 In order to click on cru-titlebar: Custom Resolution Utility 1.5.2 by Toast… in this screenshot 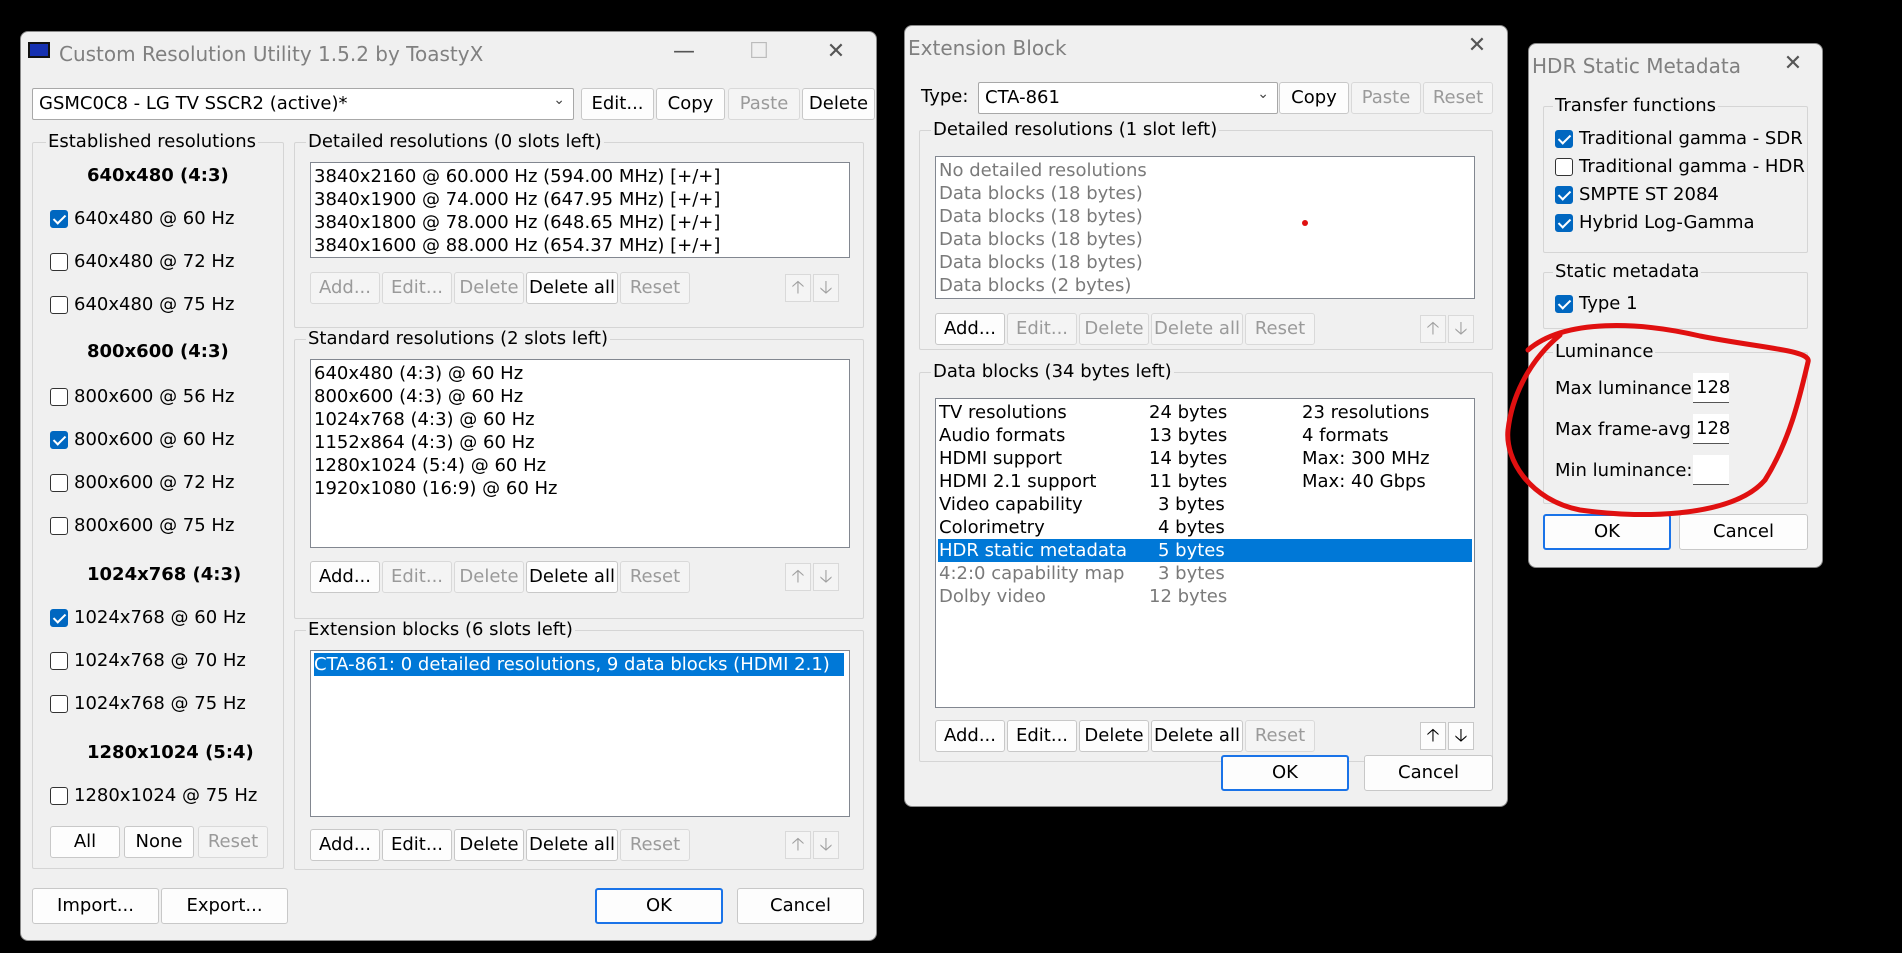, I will do `click(448, 51)`.